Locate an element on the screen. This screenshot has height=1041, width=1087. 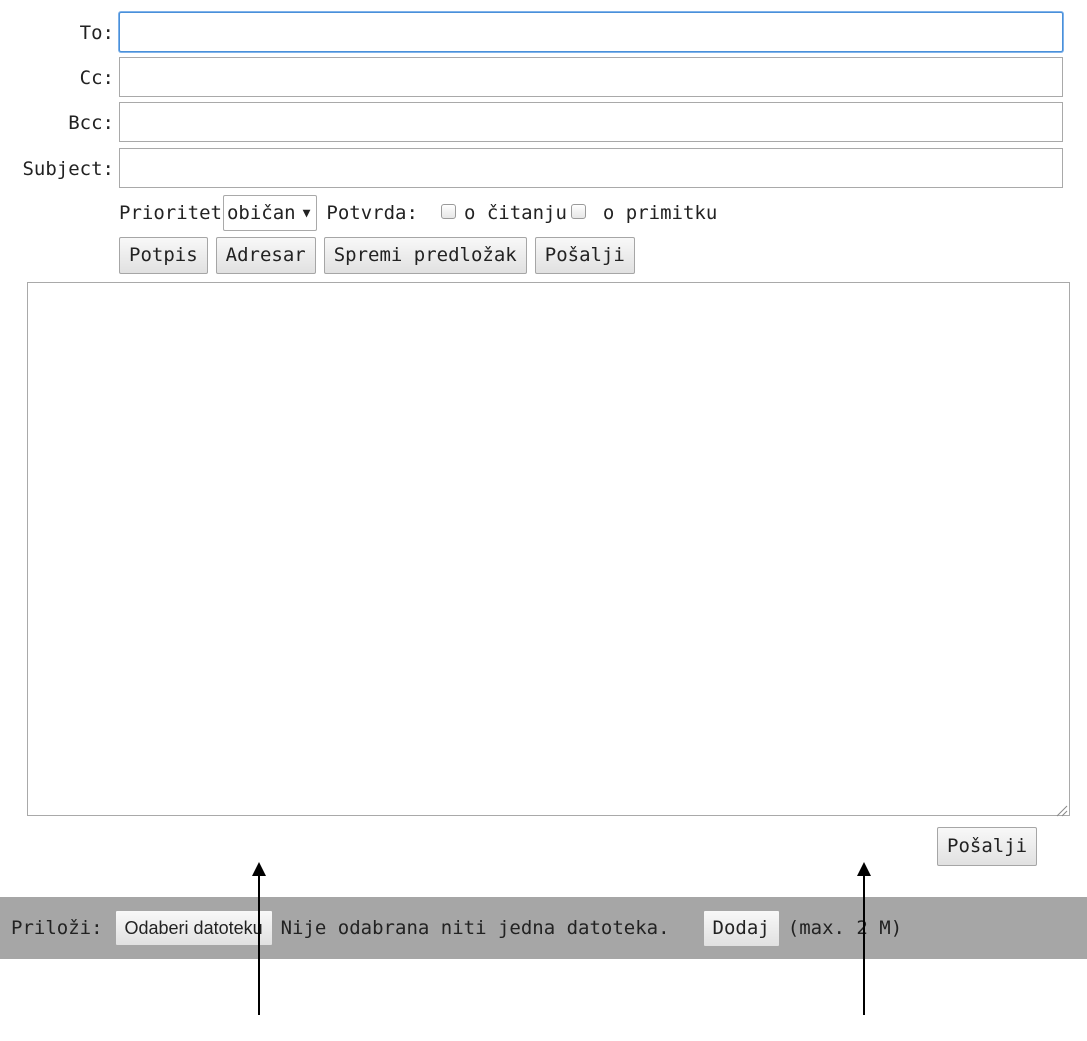
priority-label: Prioritet is located at coordinates (170, 213).